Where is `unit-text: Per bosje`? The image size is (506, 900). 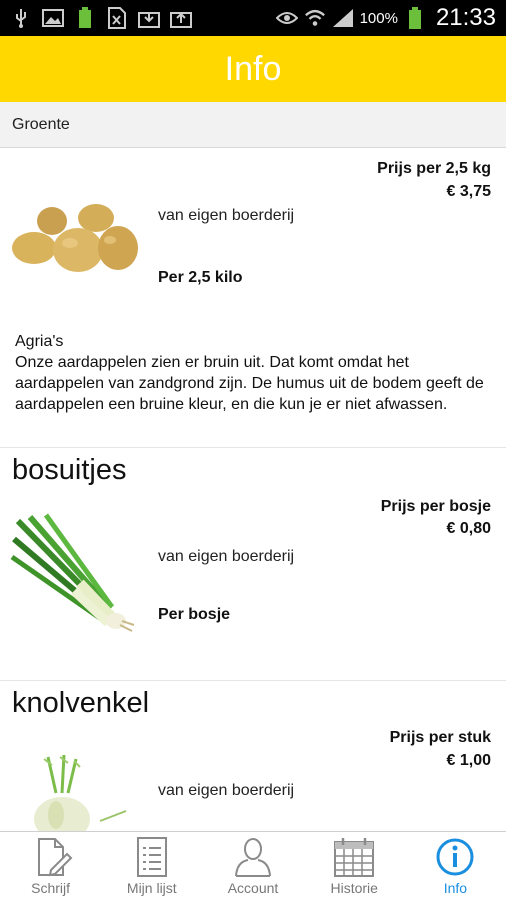
unit-text: Per bosje is located at coordinates (194, 614).